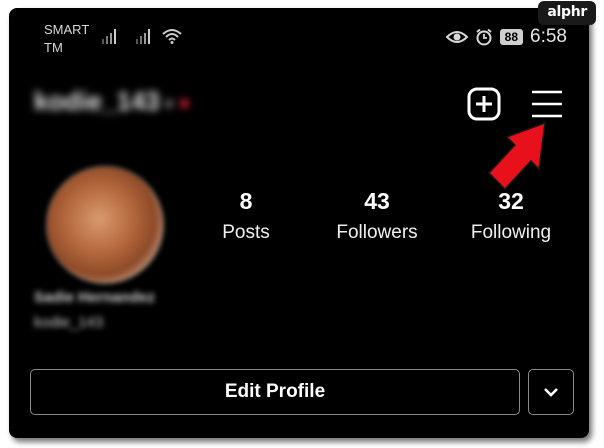 The height and width of the screenshot is (448, 604). I want to click on username-text: kodie_143, so click(97, 101).